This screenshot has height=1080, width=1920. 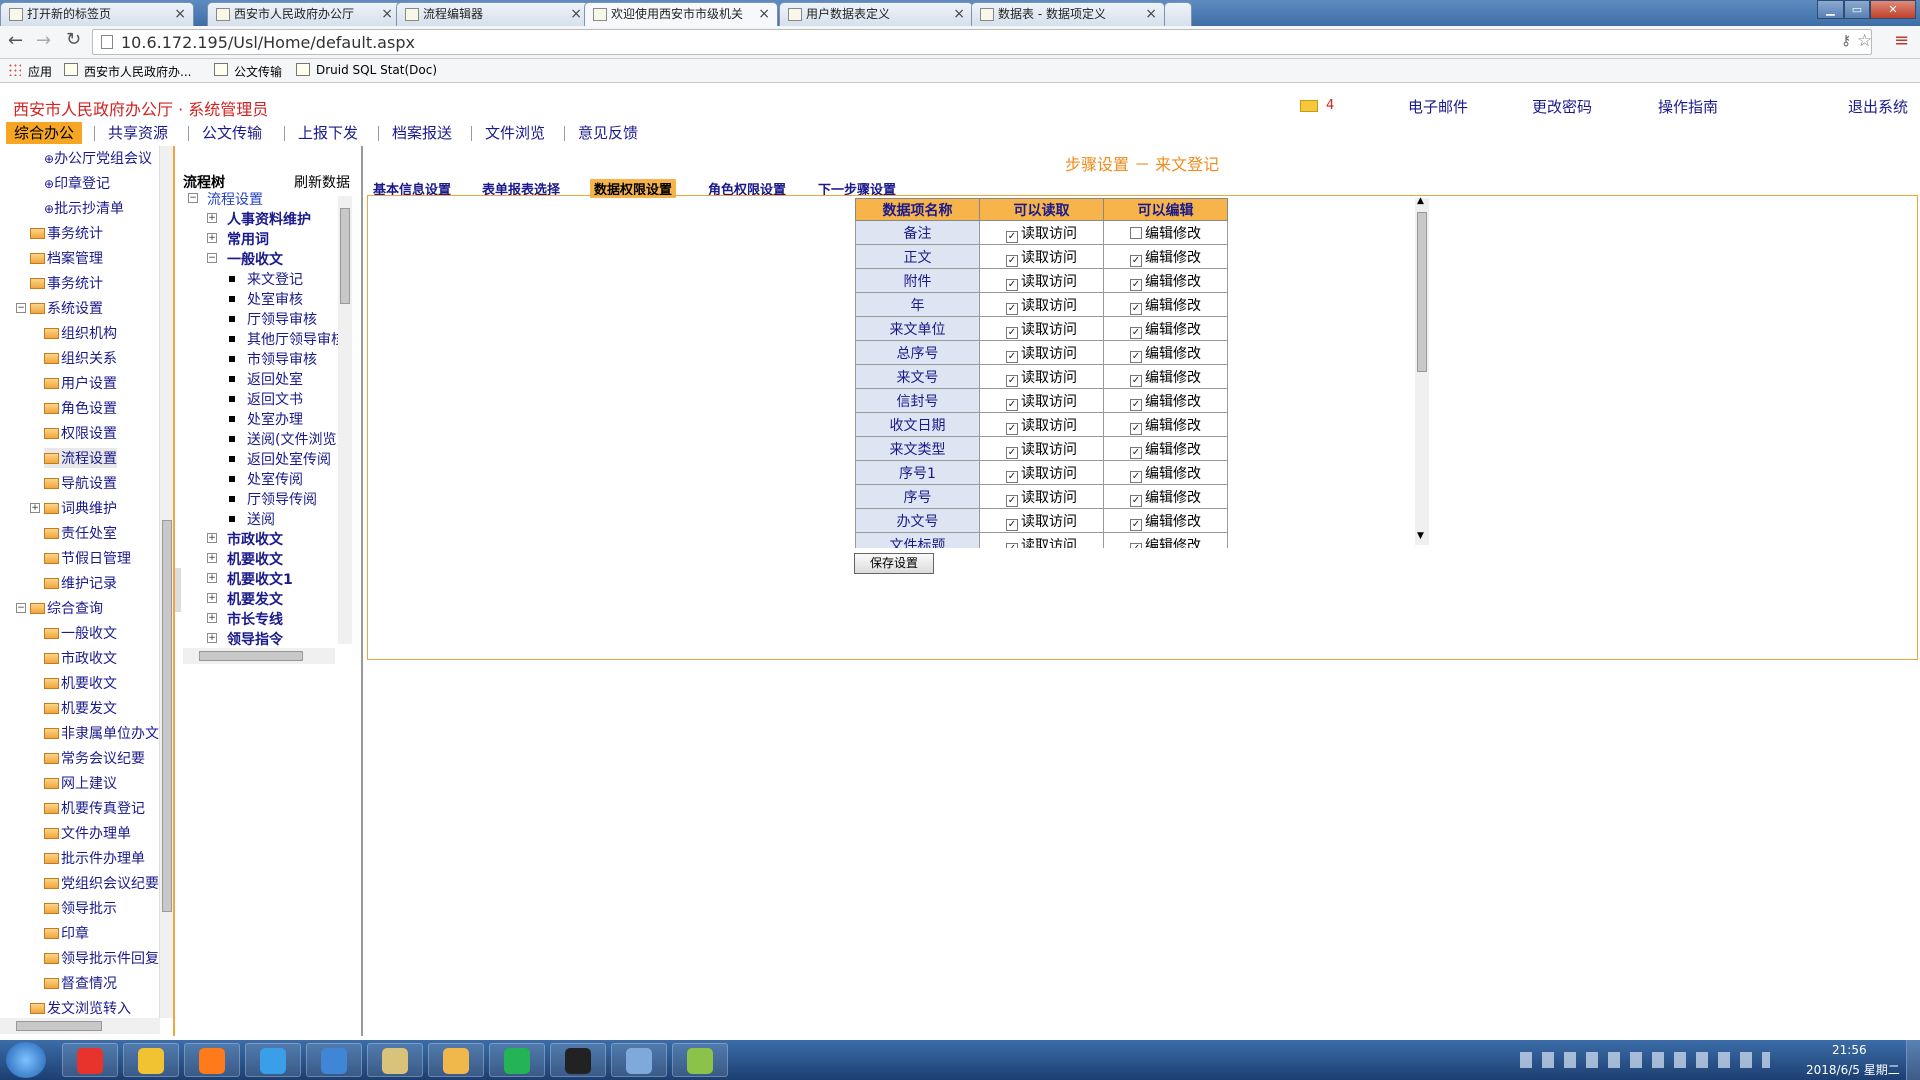 What do you see at coordinates (275, 379) in the screenshot?
I see `tree-leaf: 返回处室` at bounding box center [275, 379].